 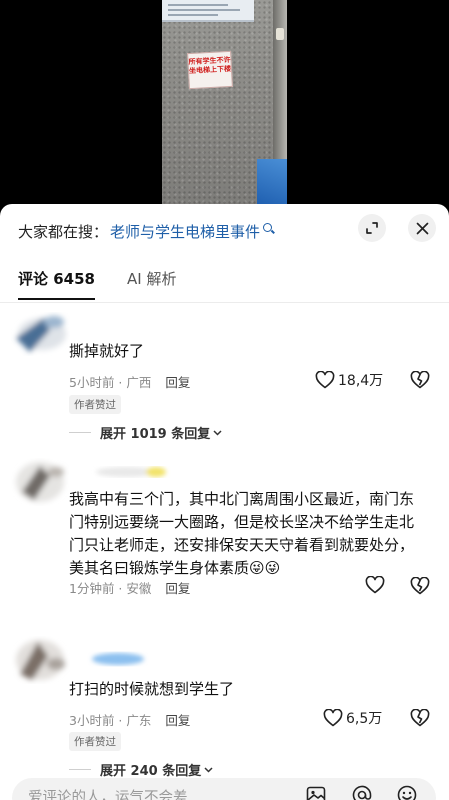 I want to click on comment-time-location: 5小时前 · 广西, so click(x=110, y=382).